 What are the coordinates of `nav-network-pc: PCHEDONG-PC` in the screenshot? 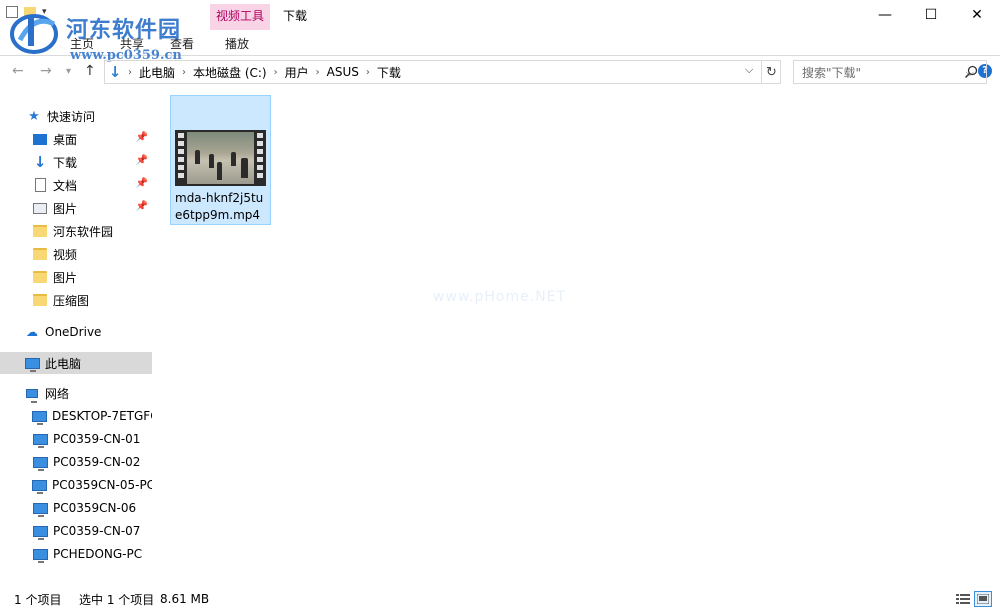 It's located at (92, 554).